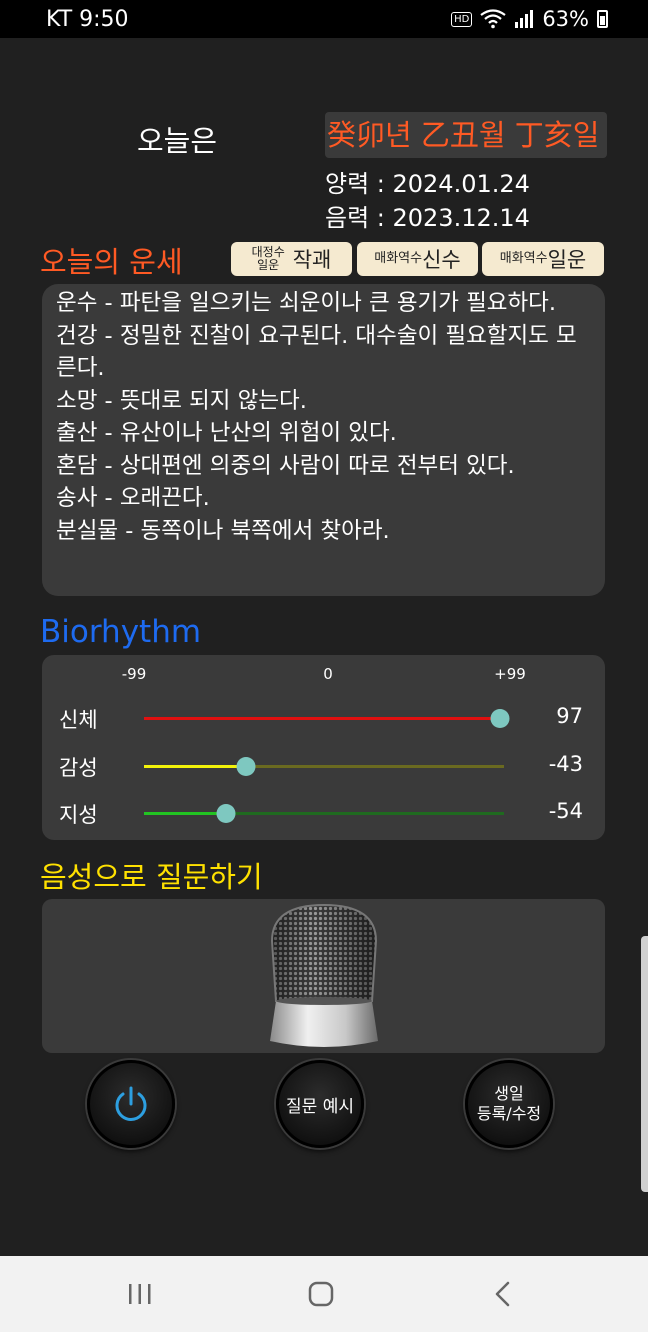 This screenshot has height=1332, width=648. I want to click on fortune-line: 소망 - 뜻대로 되지 않는다., so click(181, 400).